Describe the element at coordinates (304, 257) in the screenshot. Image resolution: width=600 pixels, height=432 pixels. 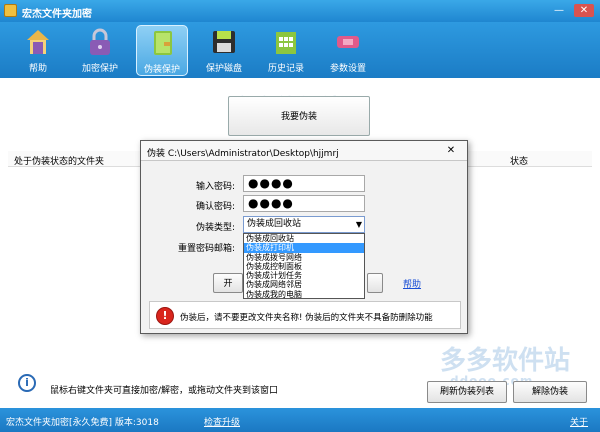
I see `dropdown-option: 伪装成拨号网络` at that location.